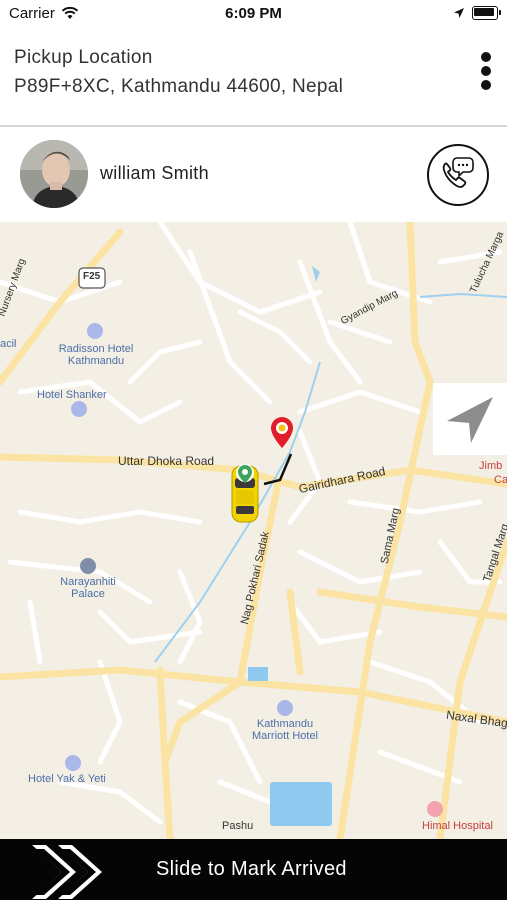 The height and width of the screenshot is (901, 507). Describe the element at coordinates (83, 57) in the screenshot. I see `pickup-label: Pickup Location` at that location.